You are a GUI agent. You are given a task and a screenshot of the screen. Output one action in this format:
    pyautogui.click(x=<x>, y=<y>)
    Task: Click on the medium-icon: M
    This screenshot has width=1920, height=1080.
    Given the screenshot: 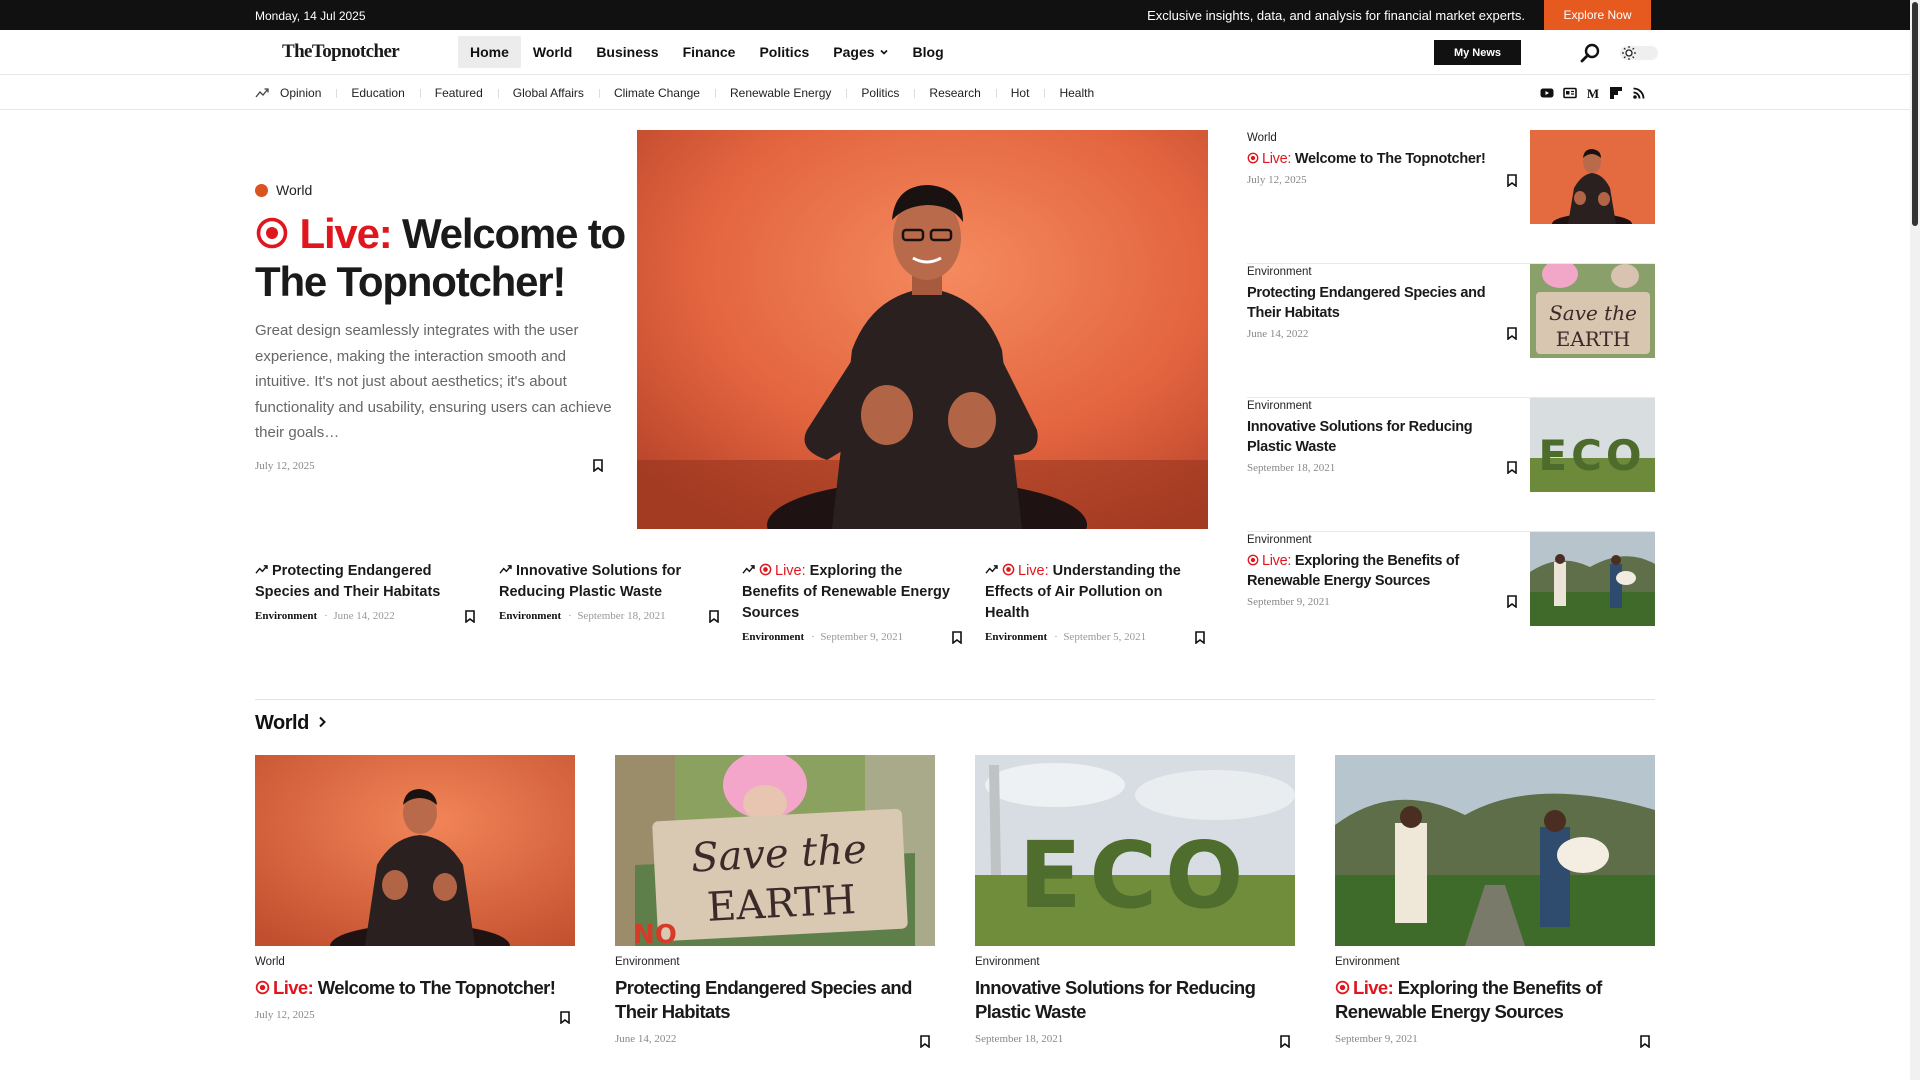 What is the action you would take?
    pyautogui.click(x=1593, y=93)
    